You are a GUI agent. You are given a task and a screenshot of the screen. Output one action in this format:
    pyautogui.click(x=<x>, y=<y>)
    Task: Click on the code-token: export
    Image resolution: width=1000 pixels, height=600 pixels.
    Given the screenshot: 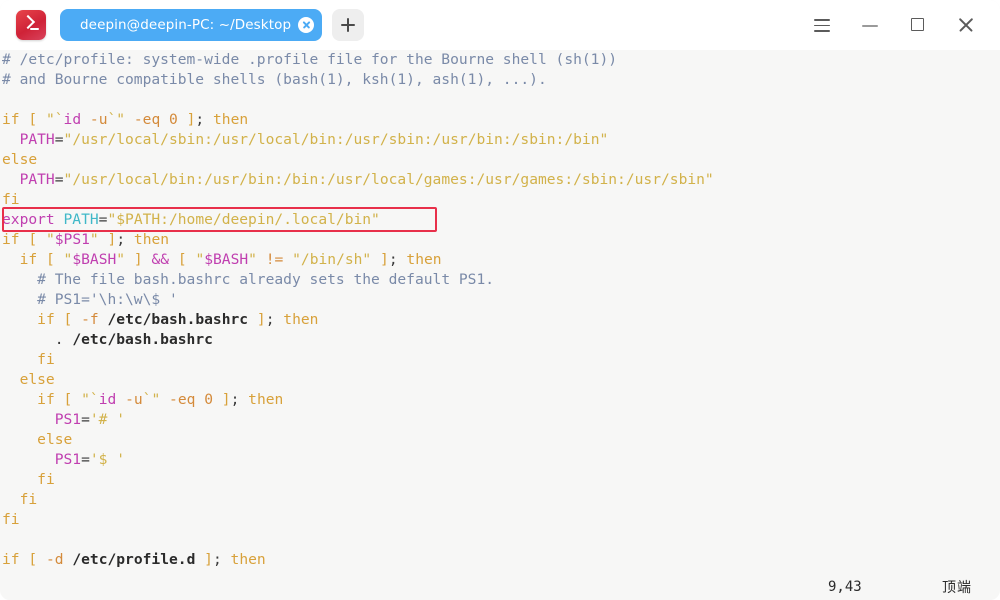 What is the action you would take?
    pyautogui.click(x=28, y=219)
    